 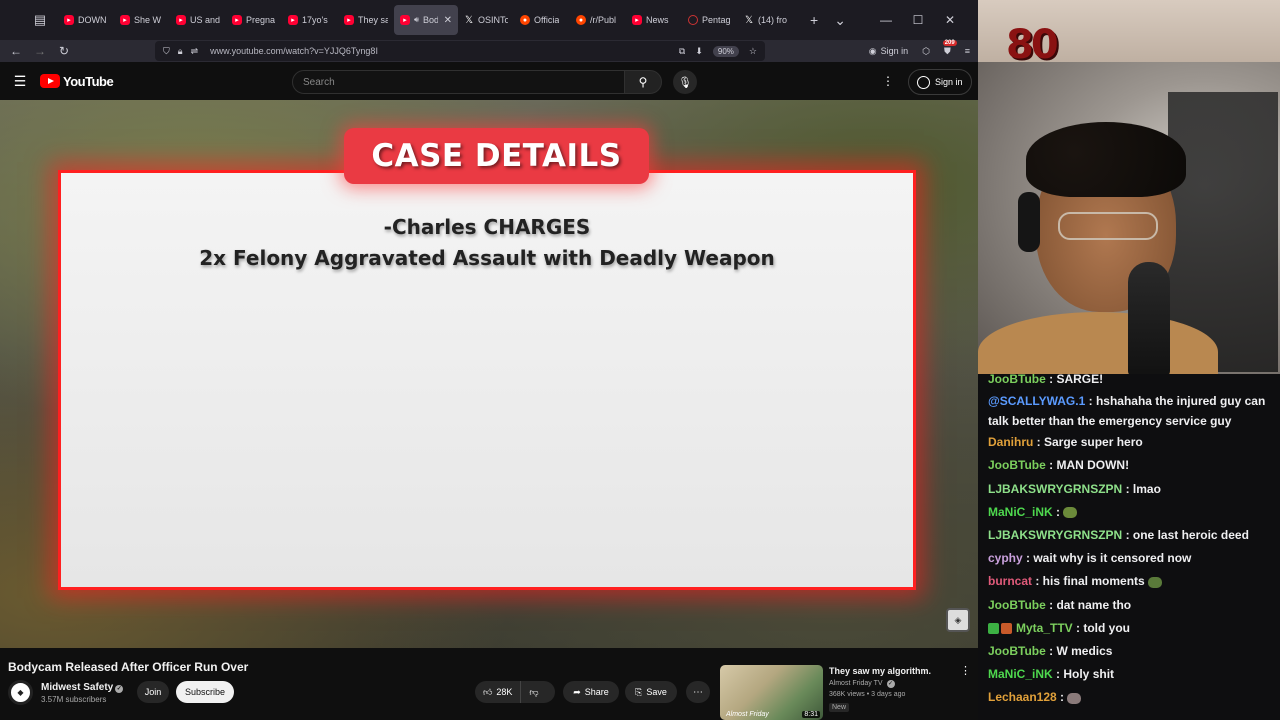 What do you see at coordinates (464, 82) in the screenshot?
I see `search-input` at bounding box center [464, 82].